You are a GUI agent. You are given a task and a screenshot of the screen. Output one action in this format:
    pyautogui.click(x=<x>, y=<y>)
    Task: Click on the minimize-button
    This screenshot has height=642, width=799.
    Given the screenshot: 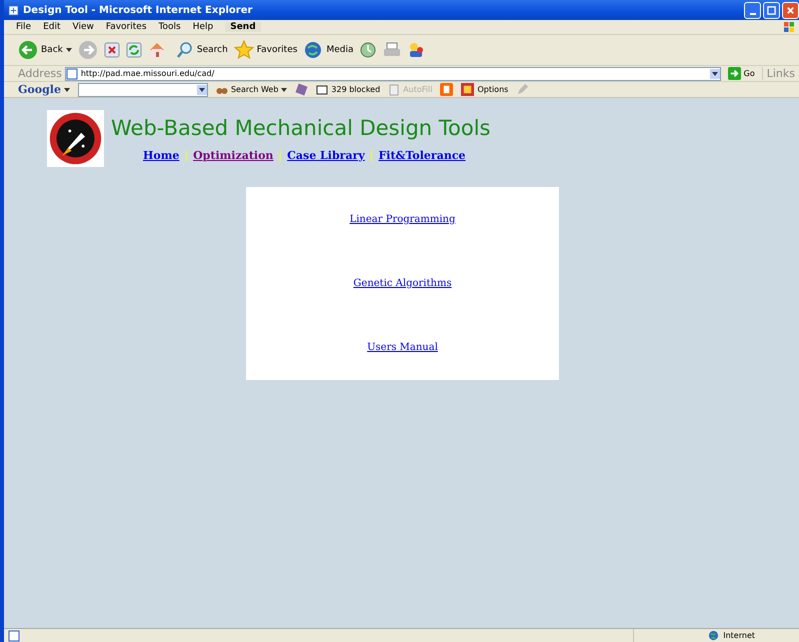 What is the action you would take?
    pyautogui.click(x=752, y=10)
    